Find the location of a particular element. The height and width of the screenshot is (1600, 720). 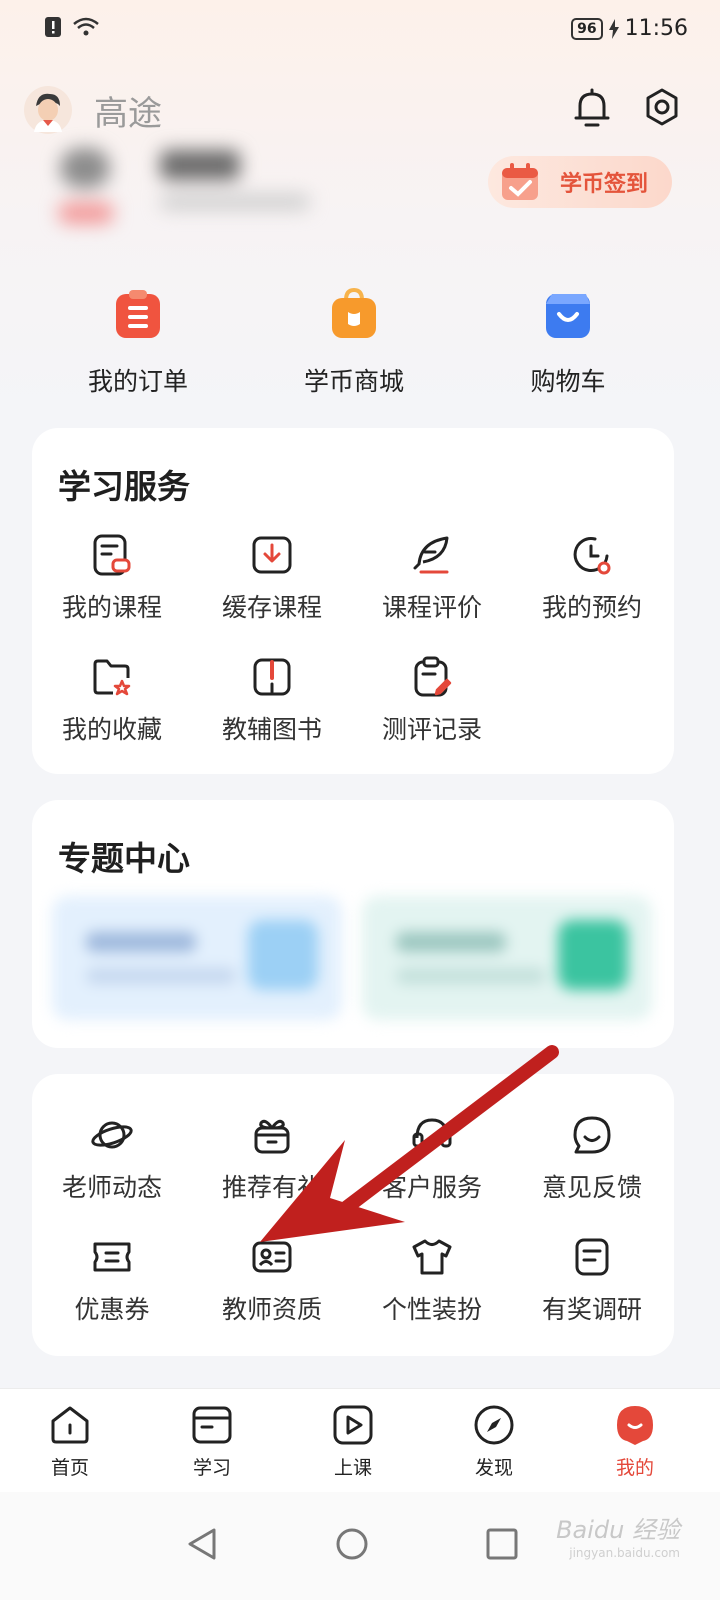

notification-bell-icon is located at coordinates (592, 108).